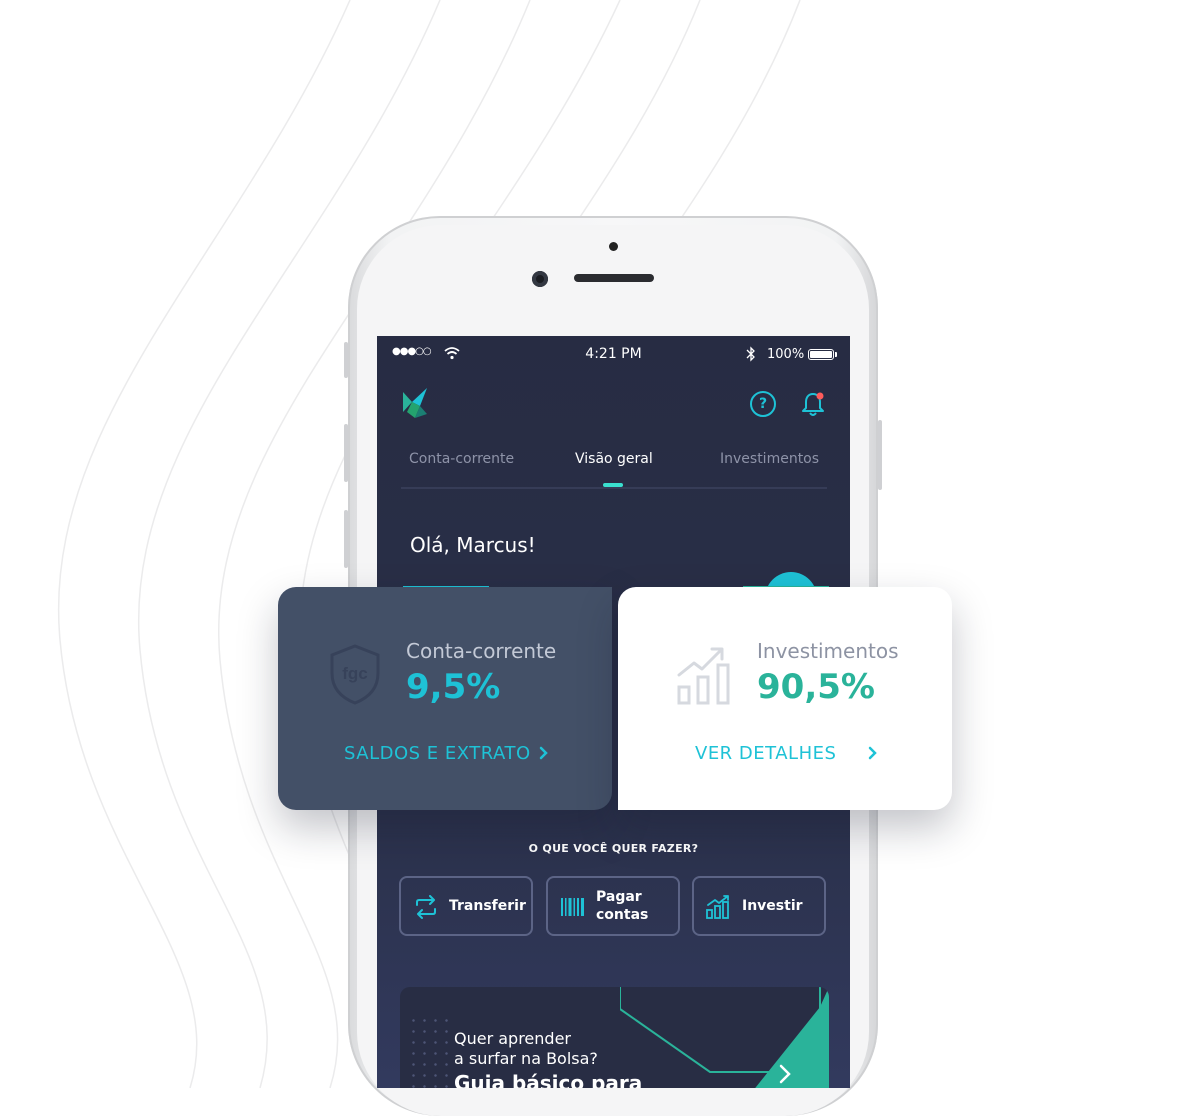  I want to click on front-camera, so click(540, 279).